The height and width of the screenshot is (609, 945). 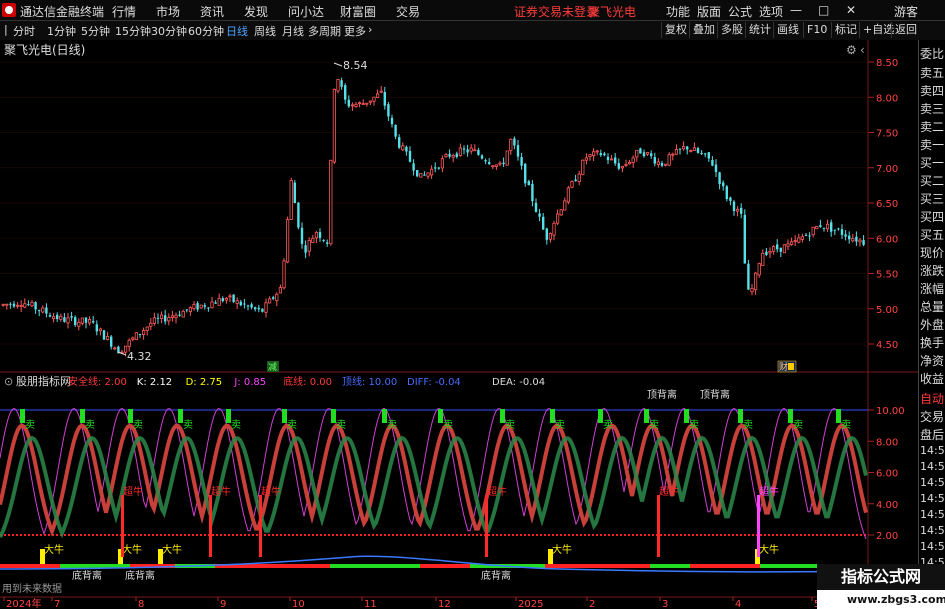 I want to click on menu-item-trade: 交易, so click(x=408, y=11).